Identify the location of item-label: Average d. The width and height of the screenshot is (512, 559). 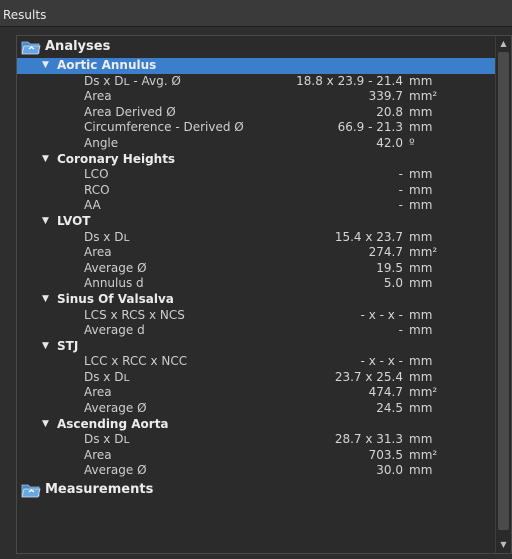
(114, 330).